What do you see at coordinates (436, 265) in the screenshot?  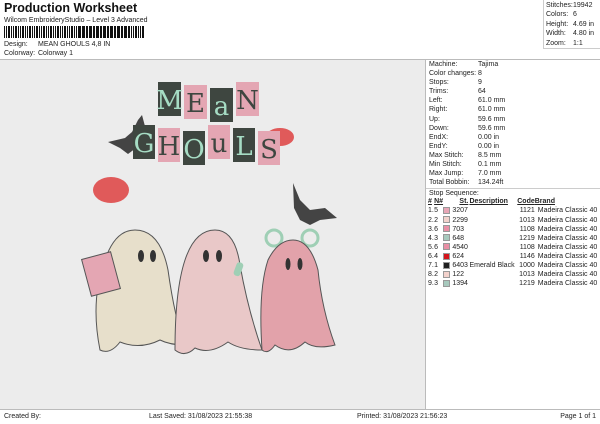 I see `needle-number: 1` at bounding box center [436, 265].